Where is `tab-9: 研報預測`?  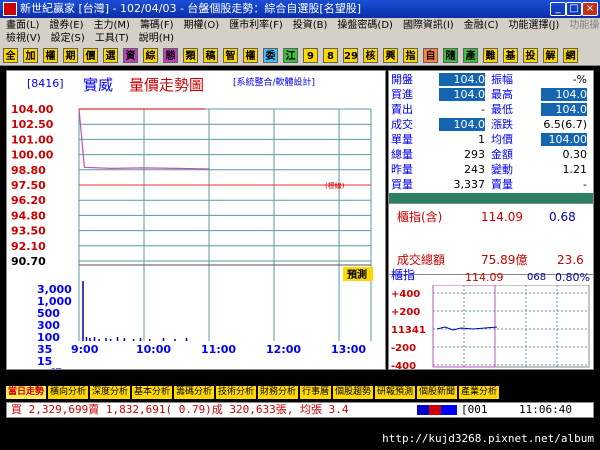
tab-9: 研報預測 is located at coordinates (396, 392).